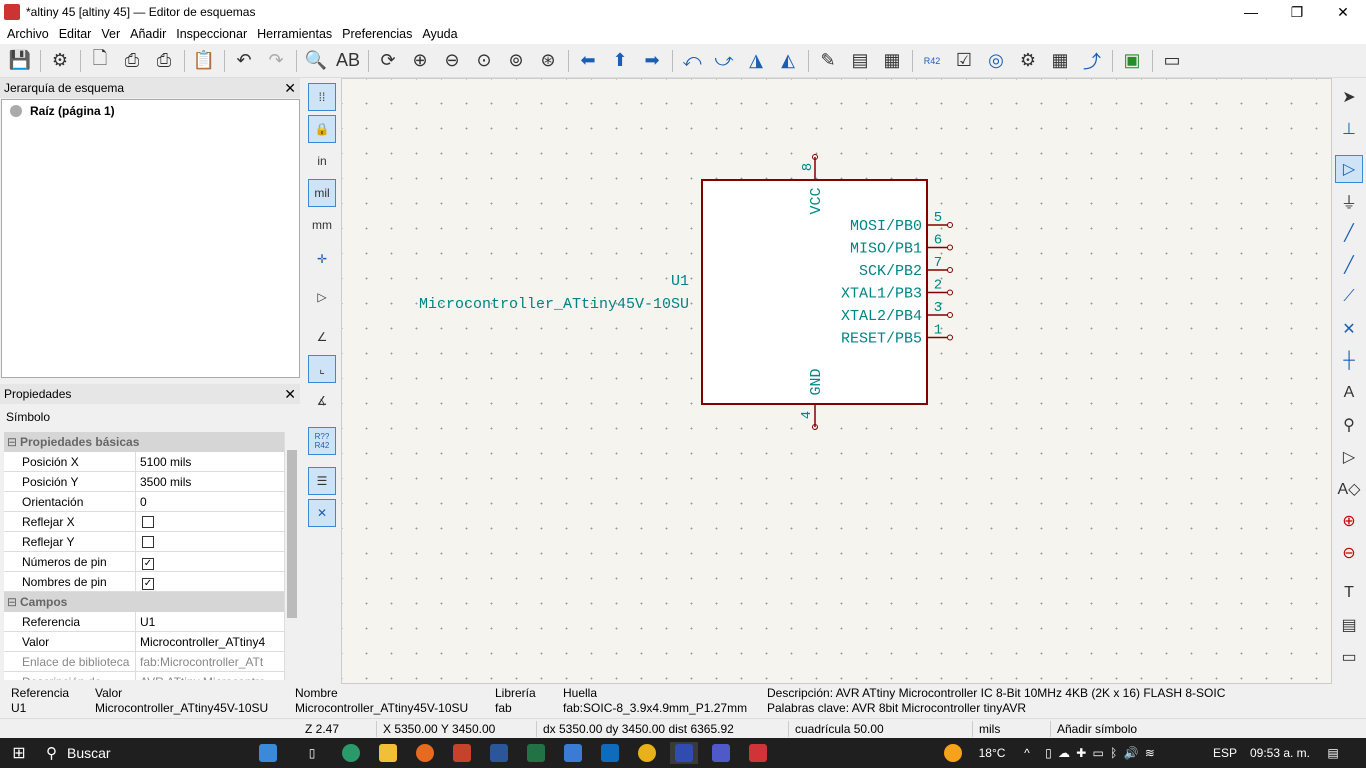  I want to click on add-junction-icon: ┼, so click(1349, 361).